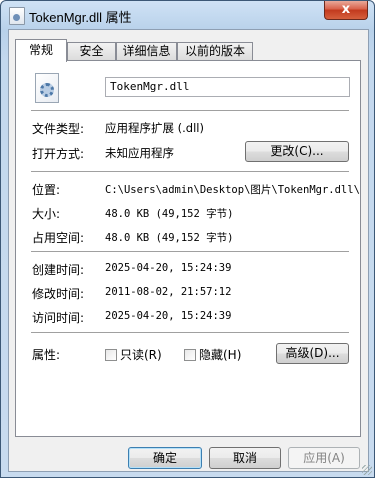  I want to click on apply-button: 应用(A), so click(324, 458).